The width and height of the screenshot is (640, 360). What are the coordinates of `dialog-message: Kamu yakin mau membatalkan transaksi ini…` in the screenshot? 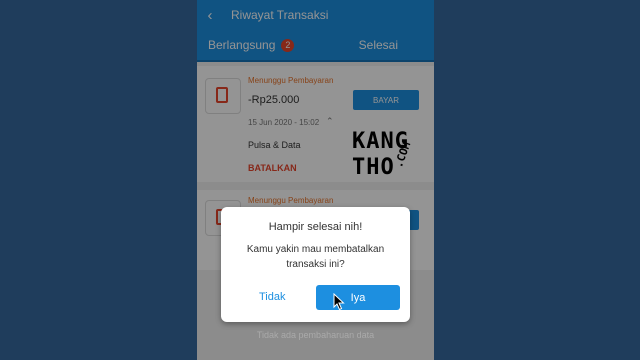 It's located at (315, 257).